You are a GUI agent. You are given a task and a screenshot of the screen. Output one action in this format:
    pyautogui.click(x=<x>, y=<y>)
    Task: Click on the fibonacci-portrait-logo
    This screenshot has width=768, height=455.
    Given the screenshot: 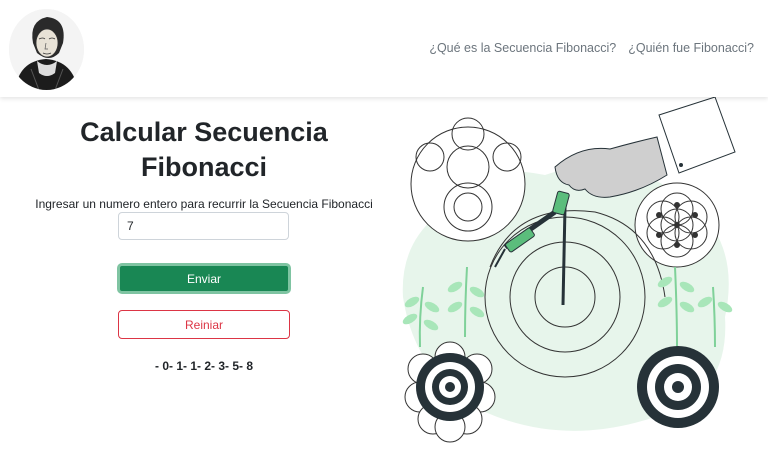 What is the action you would take?
    pyautogui.click(x=46, y=49)
    